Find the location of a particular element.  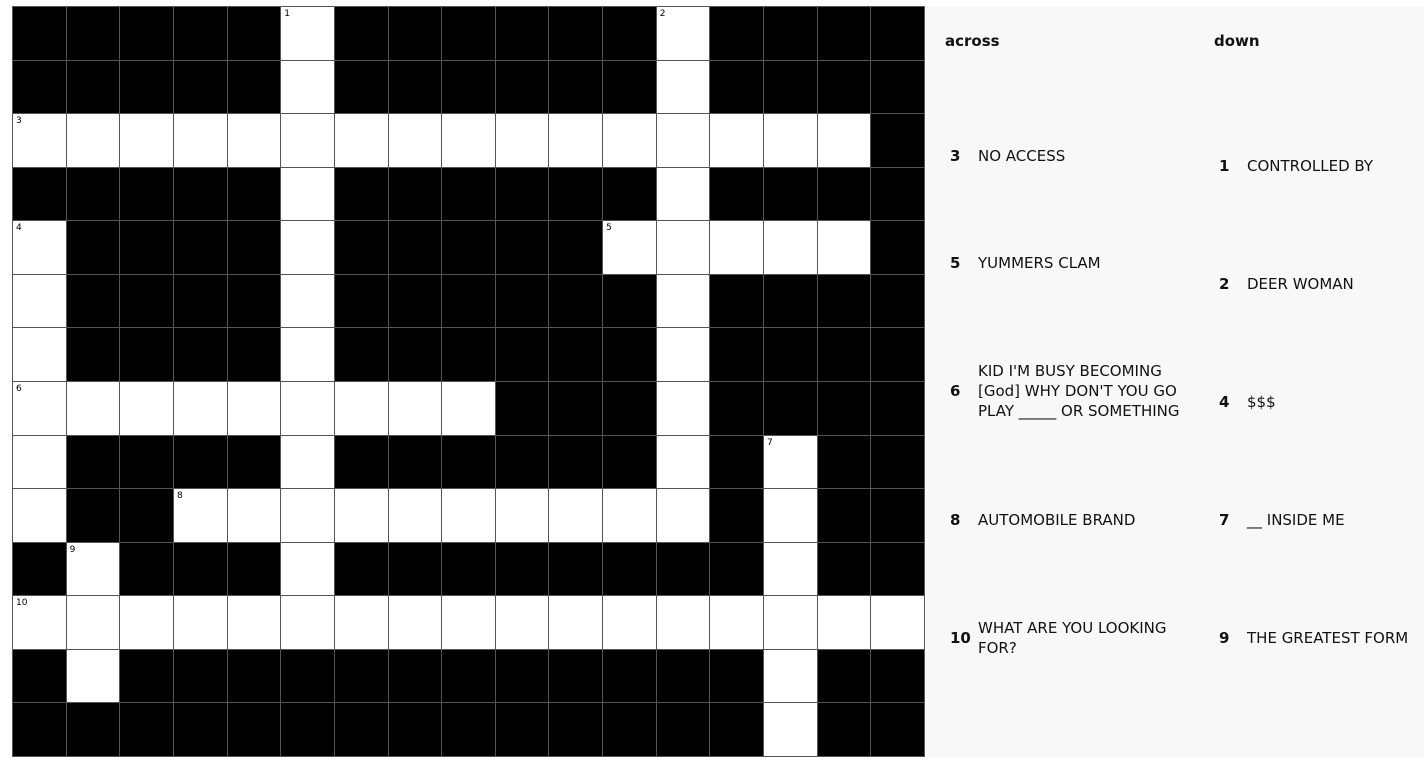

clue-down-4: 4 $$$ is located at coordinates (1319, 402).